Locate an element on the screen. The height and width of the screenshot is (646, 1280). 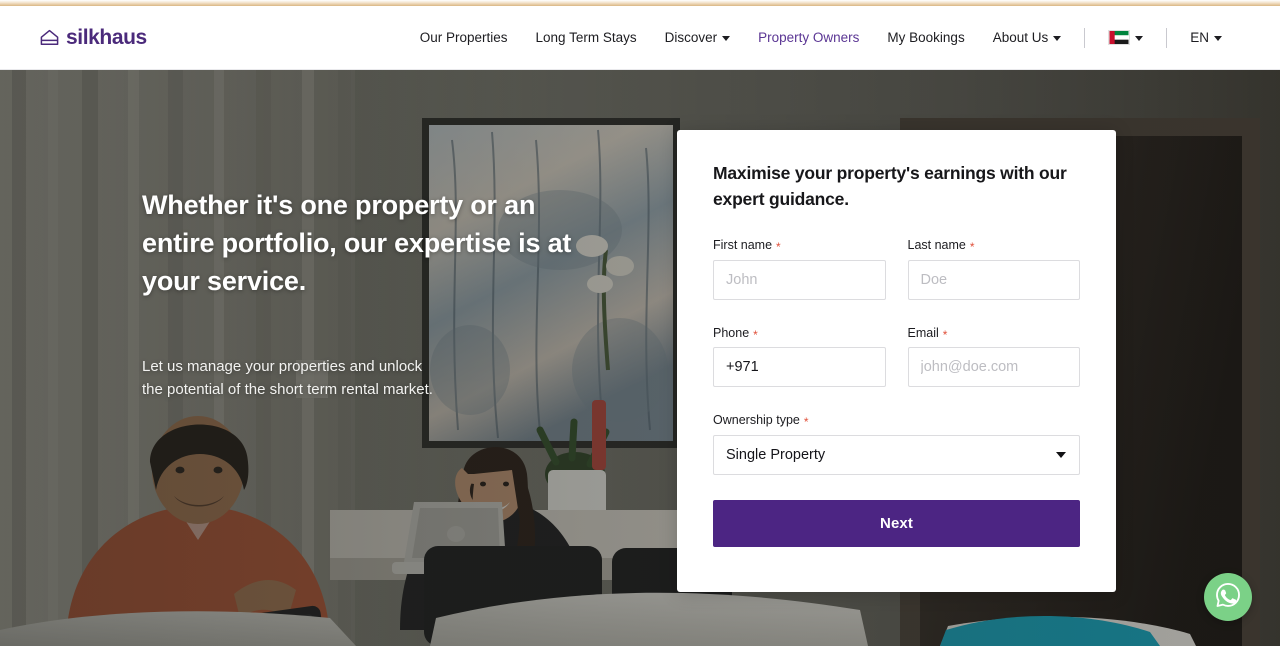
label-text: Last name is located at coordinates (936, 245).